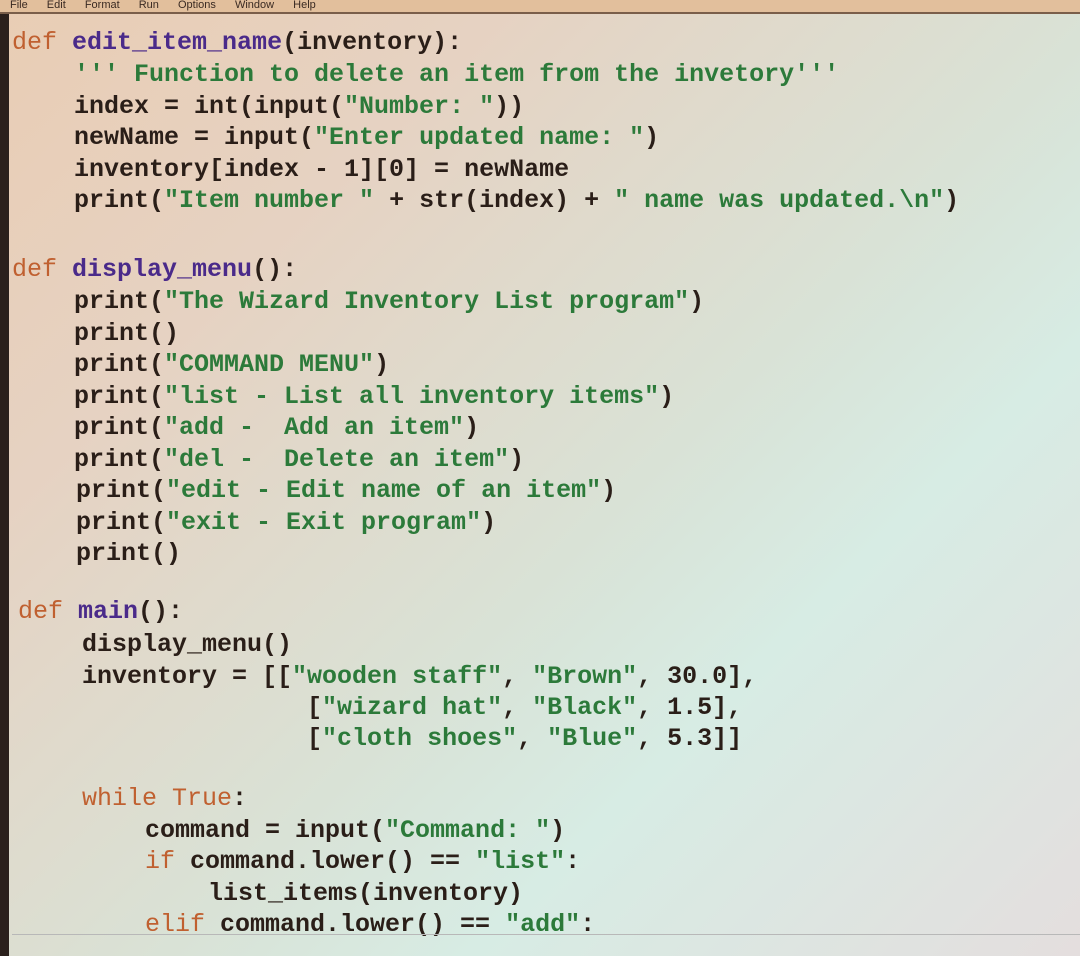 The height and width of the screenshot is (956, 1080). I want to click on menu-window: Window, so click(254, 5).